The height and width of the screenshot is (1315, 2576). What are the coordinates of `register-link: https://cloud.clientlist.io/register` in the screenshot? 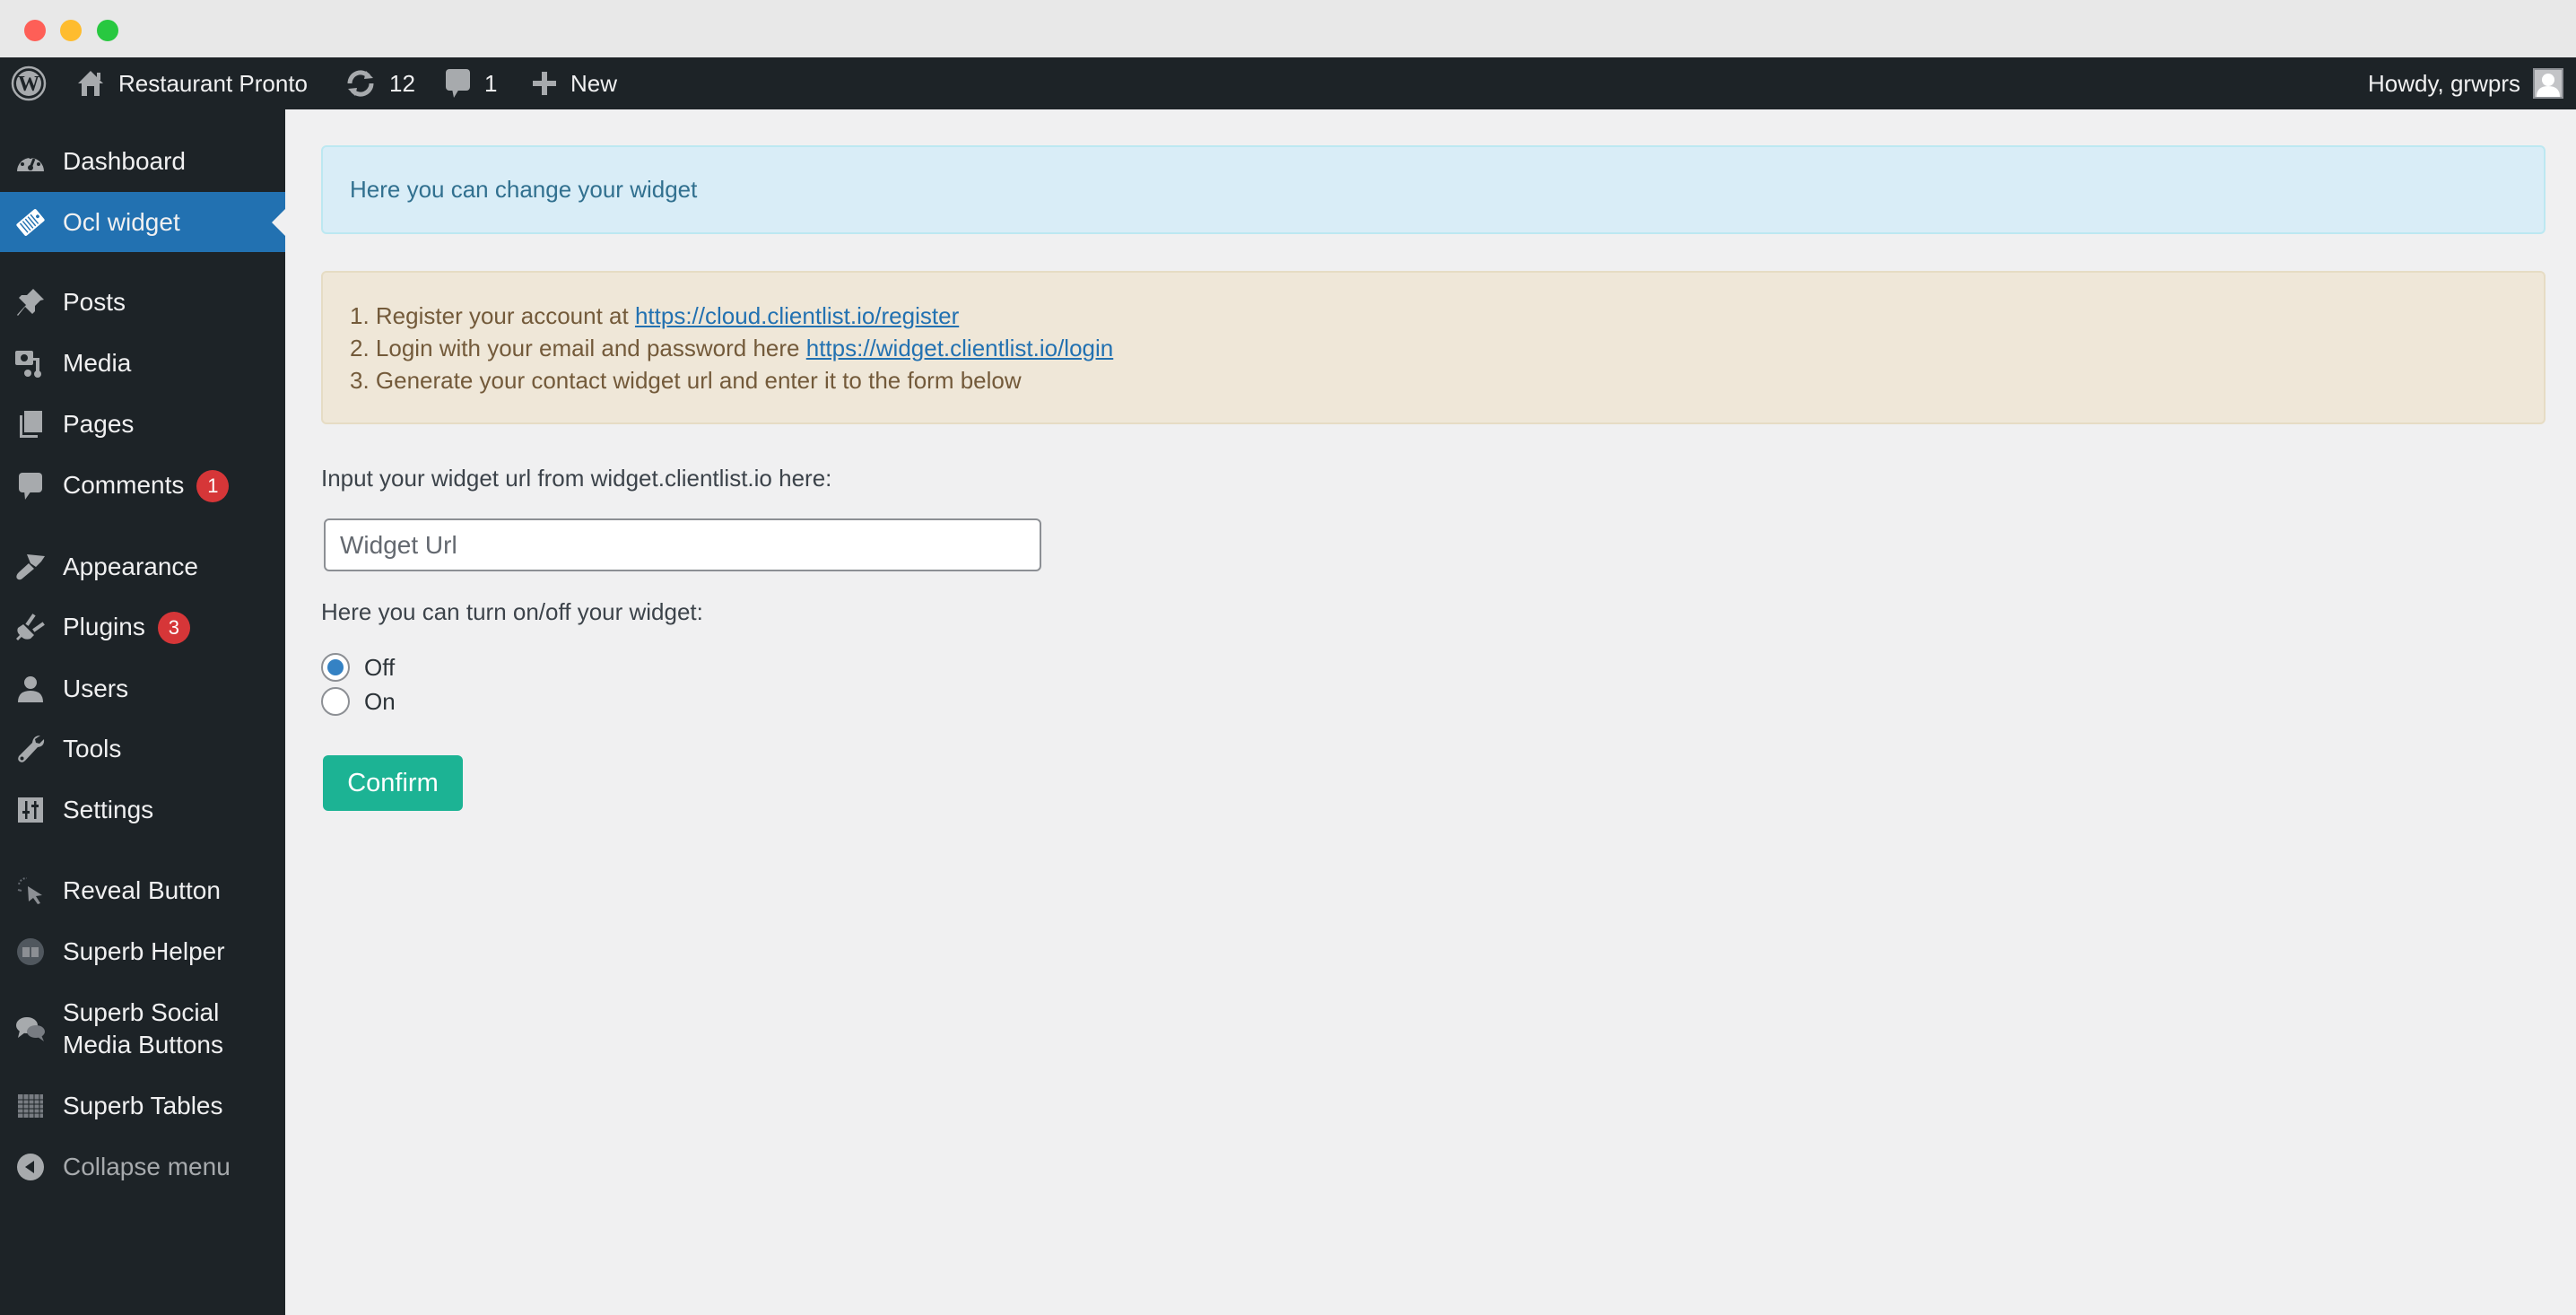 It's located at (797, 315).